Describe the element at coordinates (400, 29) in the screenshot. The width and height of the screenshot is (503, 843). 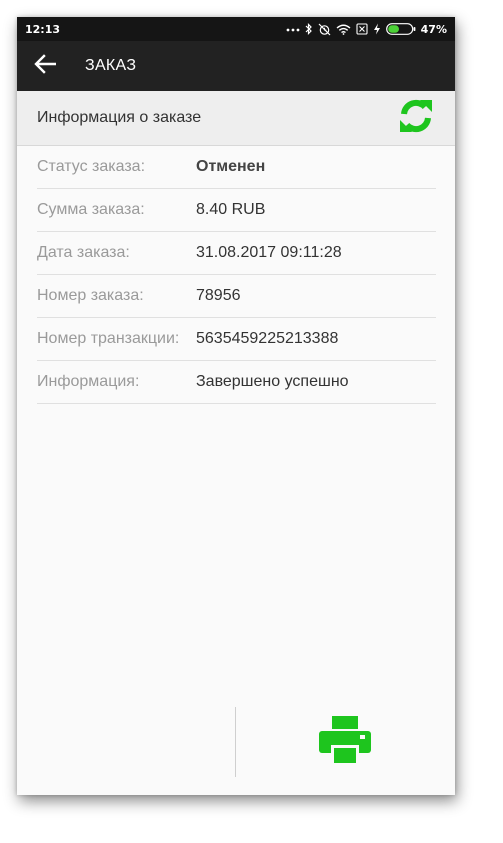
I see `battery-icon` at that location.